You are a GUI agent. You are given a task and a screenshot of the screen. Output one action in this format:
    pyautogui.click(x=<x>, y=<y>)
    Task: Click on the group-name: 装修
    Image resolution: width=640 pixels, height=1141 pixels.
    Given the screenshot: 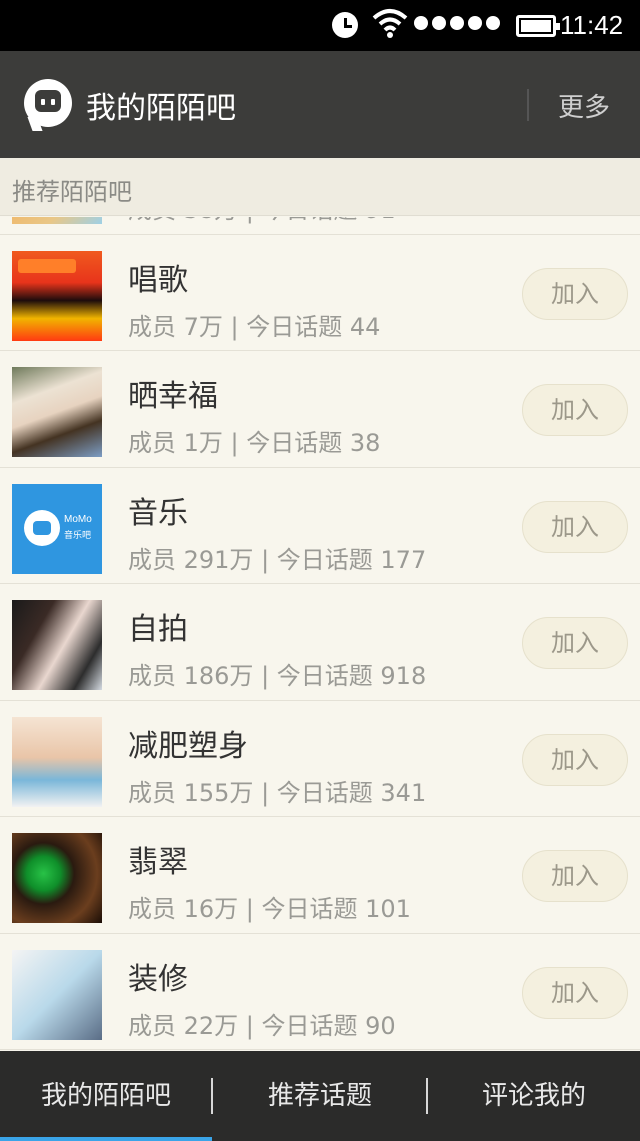 What is the action you would take?
    pyautogui.click(x=158, y=979)
    